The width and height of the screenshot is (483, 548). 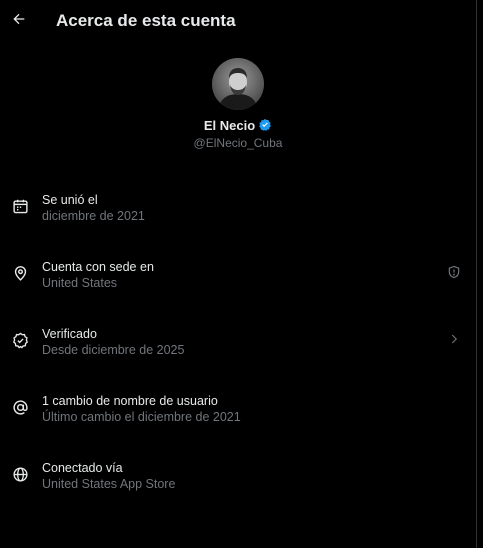 I want to click on row-label: Se unió el, so click(x=70, y=200).